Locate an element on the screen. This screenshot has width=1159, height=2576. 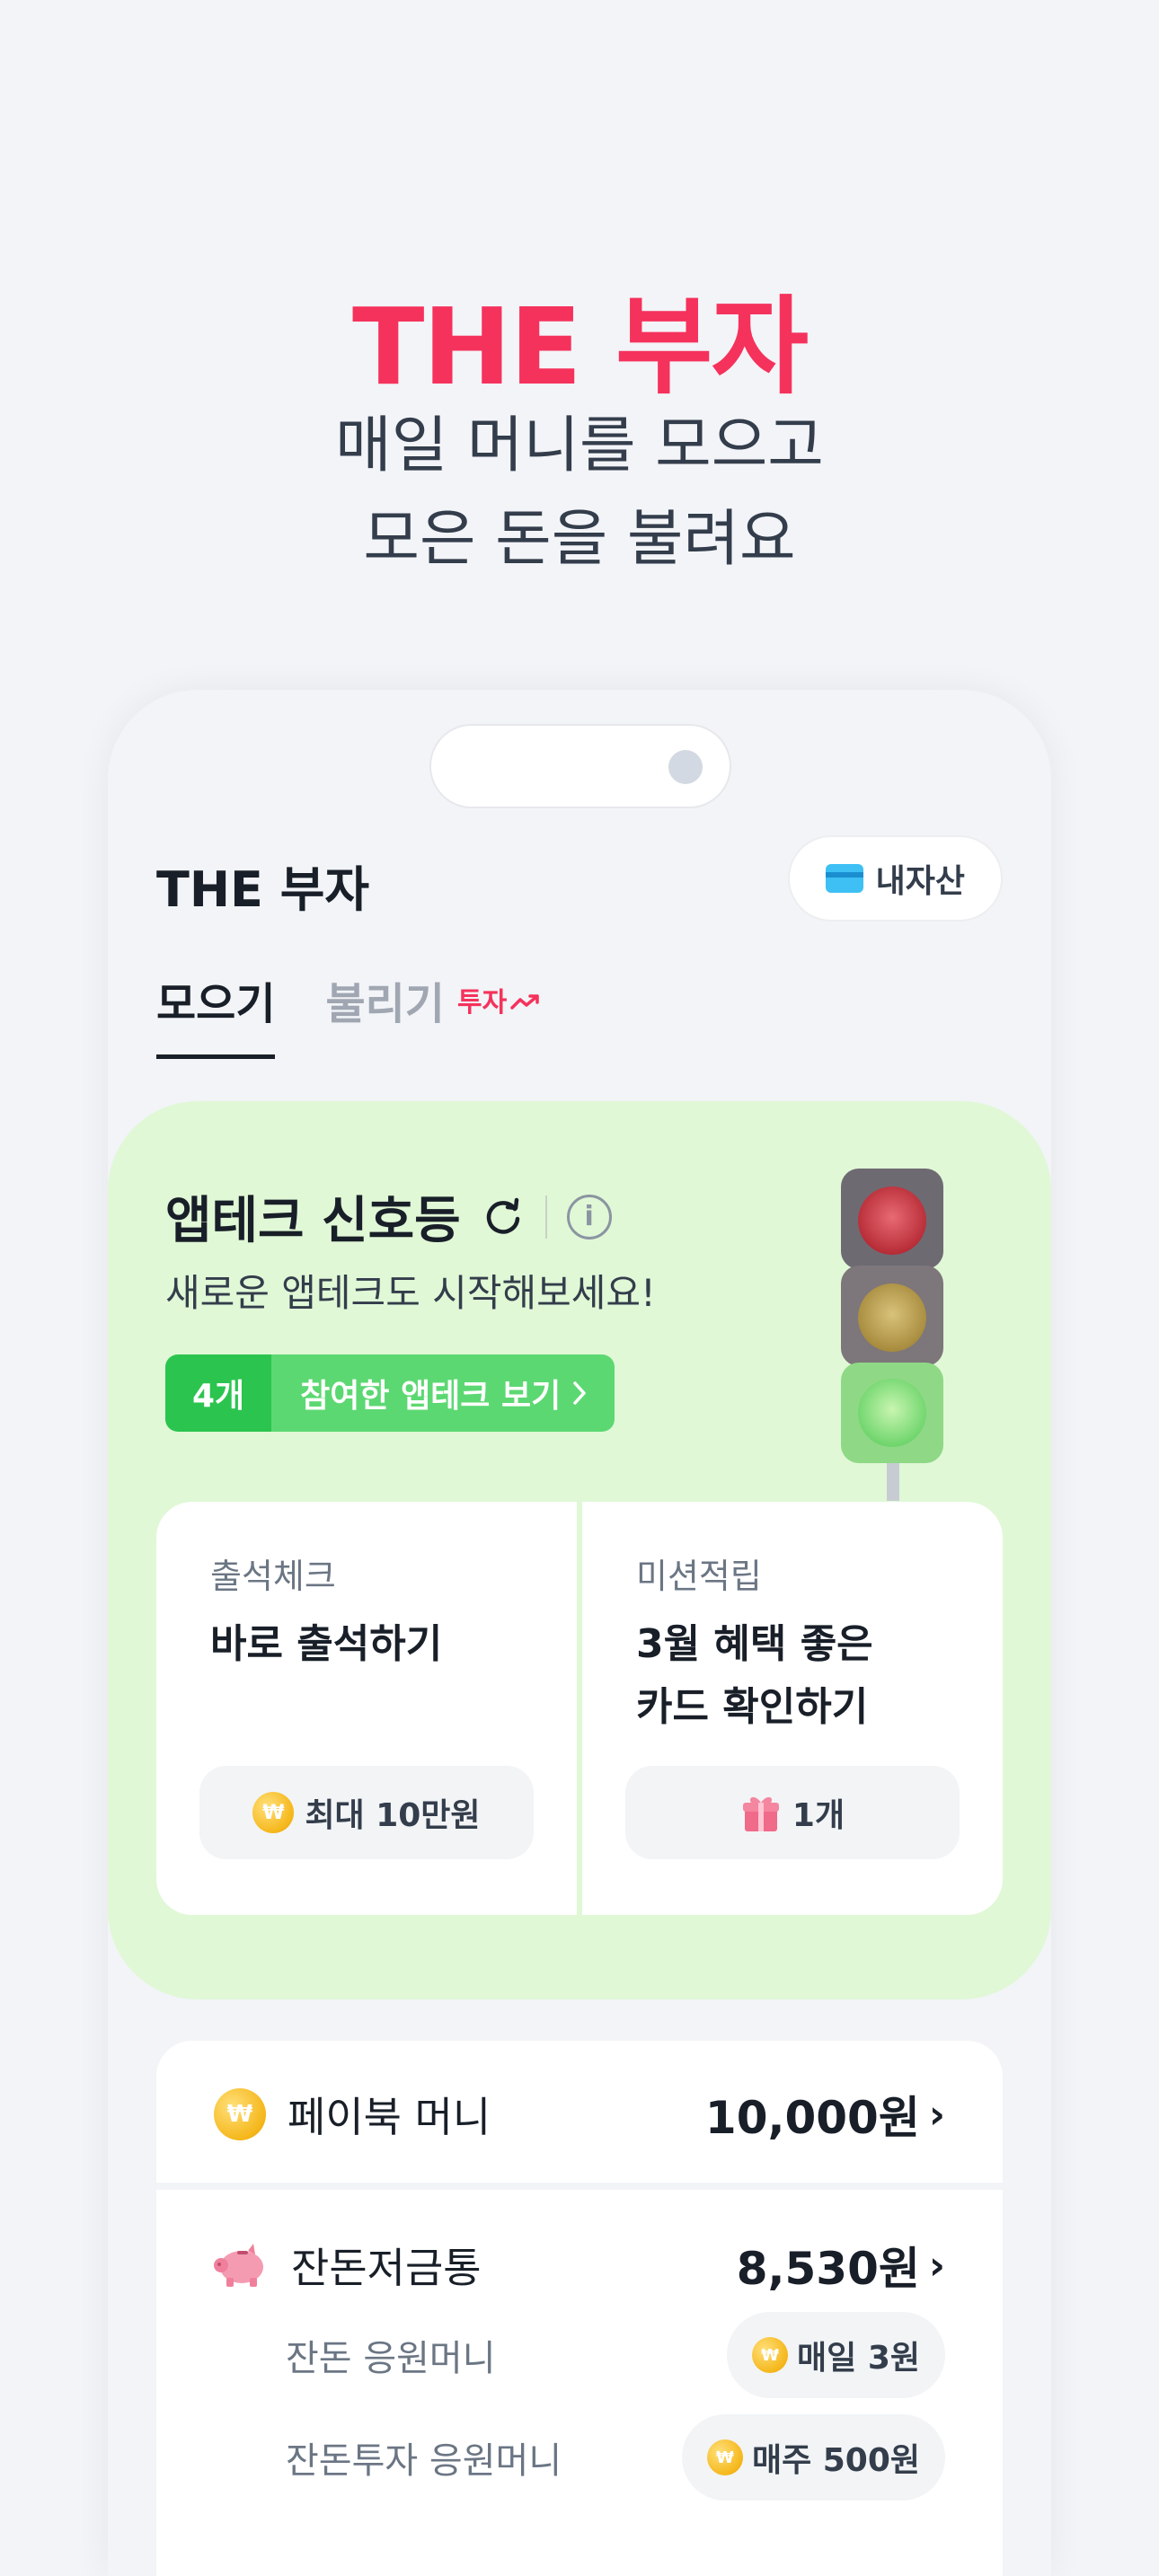
sub-row-label: 잔돈 응원머니 is located at coordinates (391, 2358).